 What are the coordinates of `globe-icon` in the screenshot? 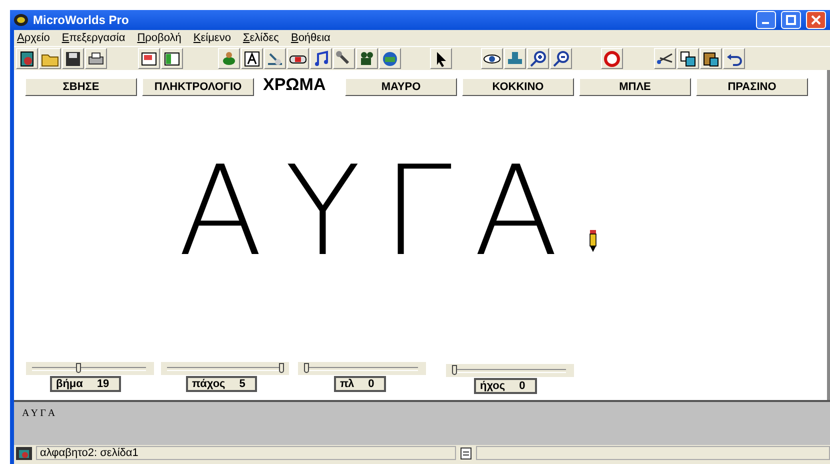 It's located at (390, 59).